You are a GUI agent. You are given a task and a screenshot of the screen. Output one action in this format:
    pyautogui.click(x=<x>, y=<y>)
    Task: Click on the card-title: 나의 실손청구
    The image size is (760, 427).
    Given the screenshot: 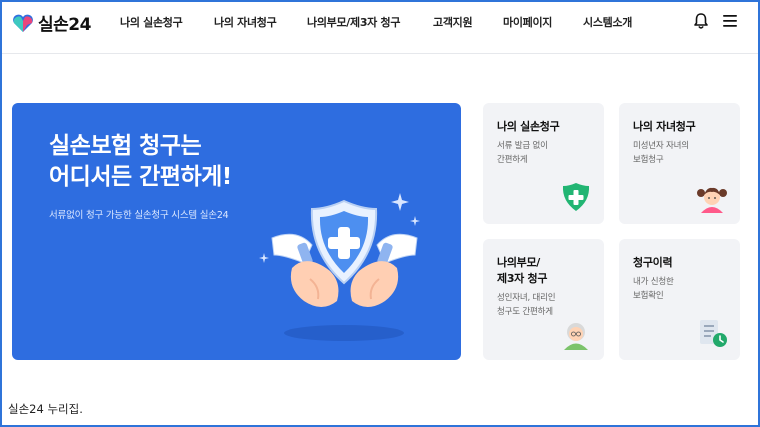 What is the action you would take?
    pyautogui.click(x=528, y=126)
    